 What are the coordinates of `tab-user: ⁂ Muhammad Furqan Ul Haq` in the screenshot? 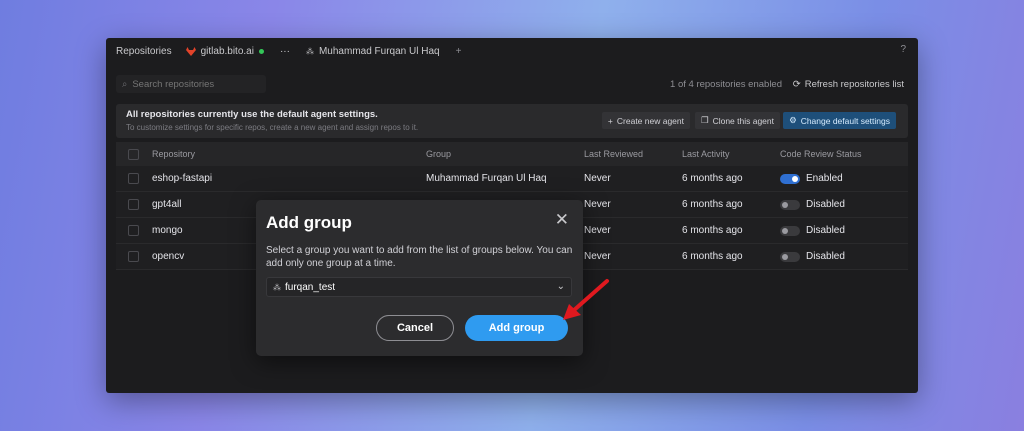 It's located at (373, 51).